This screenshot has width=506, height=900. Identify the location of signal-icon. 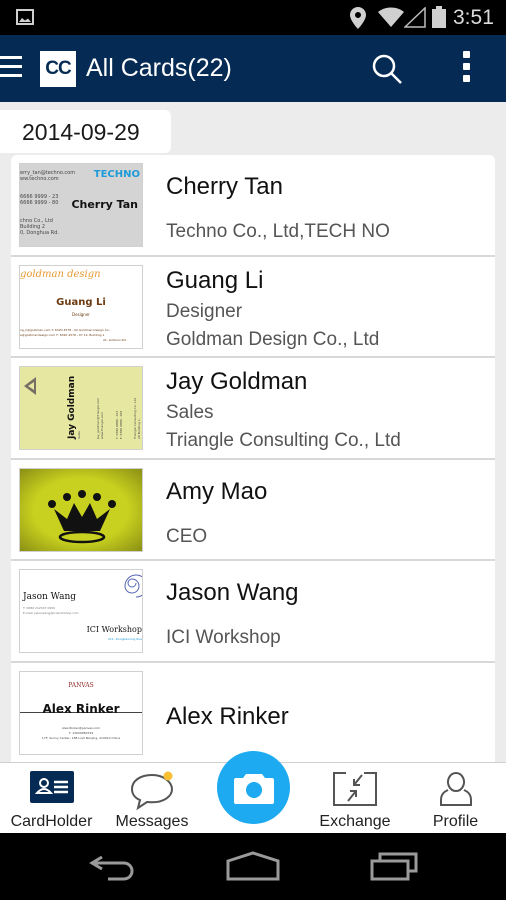
(415, 17).